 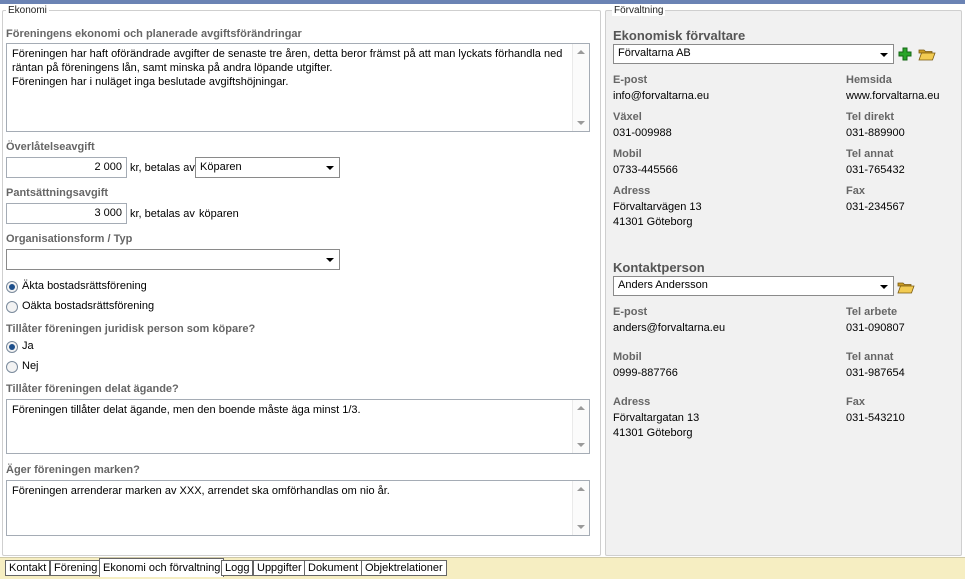 What do you see at coordinates (88, 306) in the screenshot?
I see `radio-oakta-label: Oäkta bostadsrättsförening` at bounding box center [88, 306].